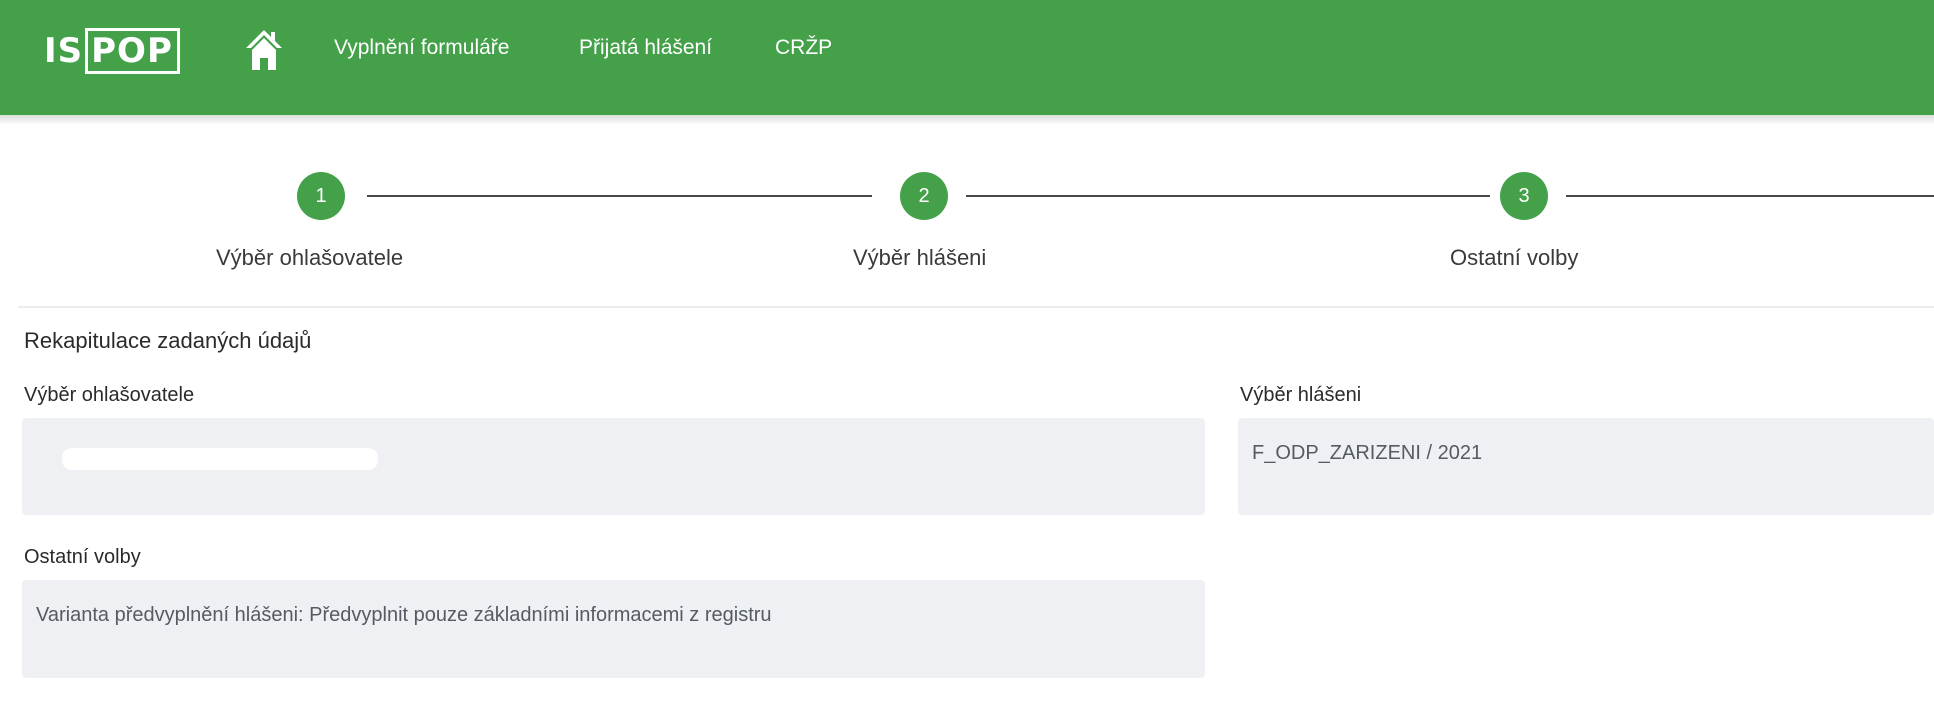  What do you see at coordinates (1301, 395) in the screenshot?
I see `report-label: Výběr hlášeni` at bounding box center [1301, 395].